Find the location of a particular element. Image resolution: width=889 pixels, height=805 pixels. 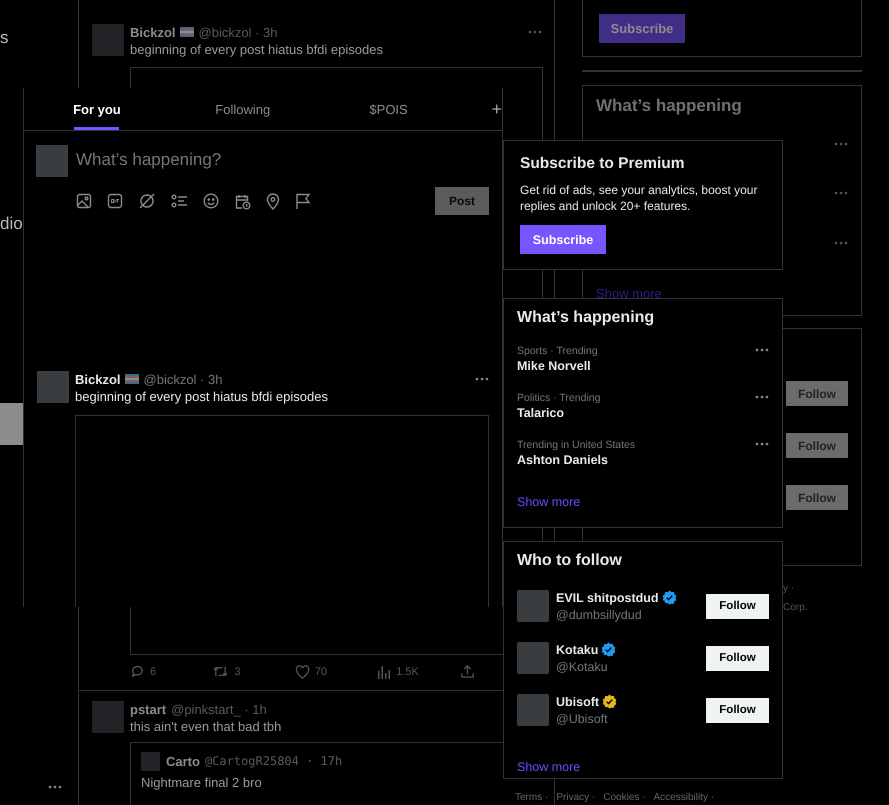

footer-text: Corp. is located at coordinates (795, 607).